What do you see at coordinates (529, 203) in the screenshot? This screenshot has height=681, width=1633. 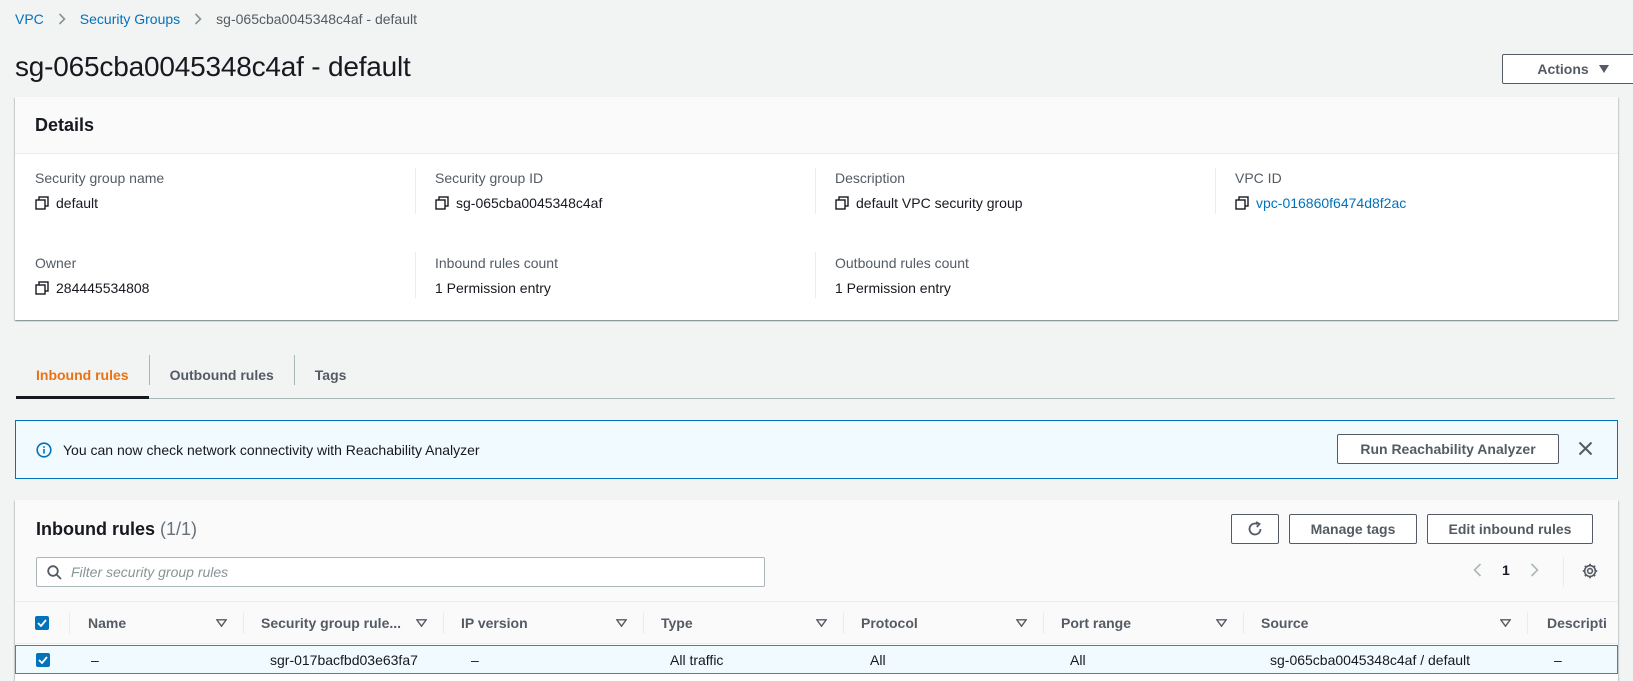 I see `field-value: sg-065cba0045348c4af` at bounding box center [529, 203].